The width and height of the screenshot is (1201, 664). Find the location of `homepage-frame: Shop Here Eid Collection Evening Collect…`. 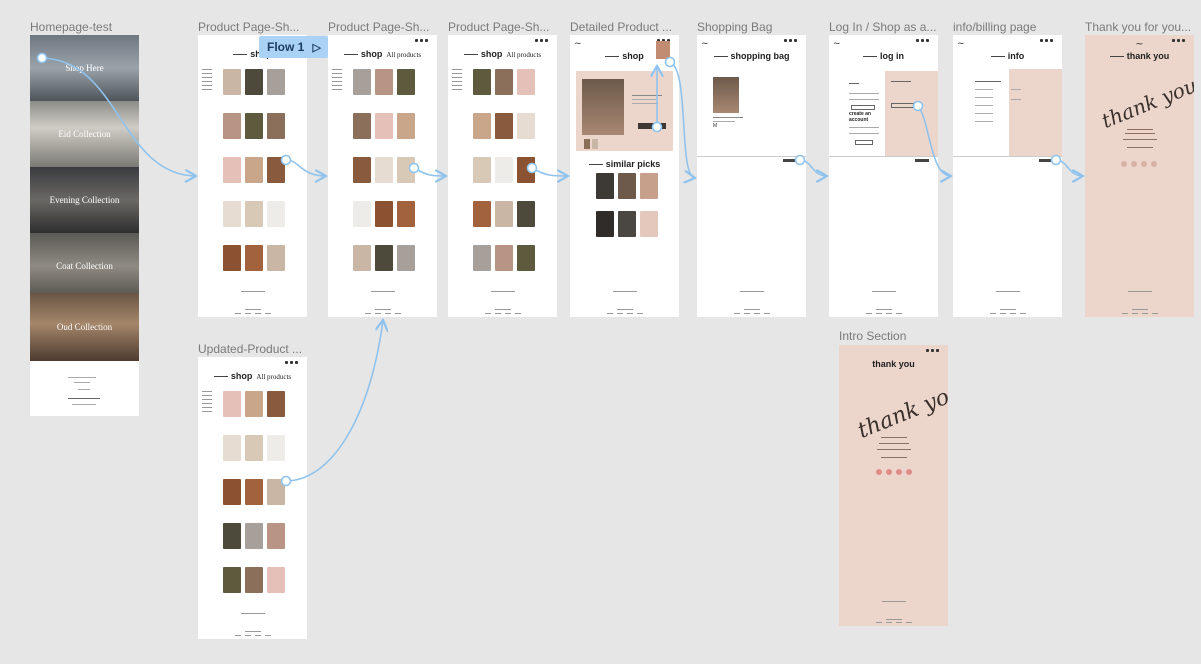

homepage-frame: Shop Here Eid Collection Evening Collect… is located at coordinates (84, 225).